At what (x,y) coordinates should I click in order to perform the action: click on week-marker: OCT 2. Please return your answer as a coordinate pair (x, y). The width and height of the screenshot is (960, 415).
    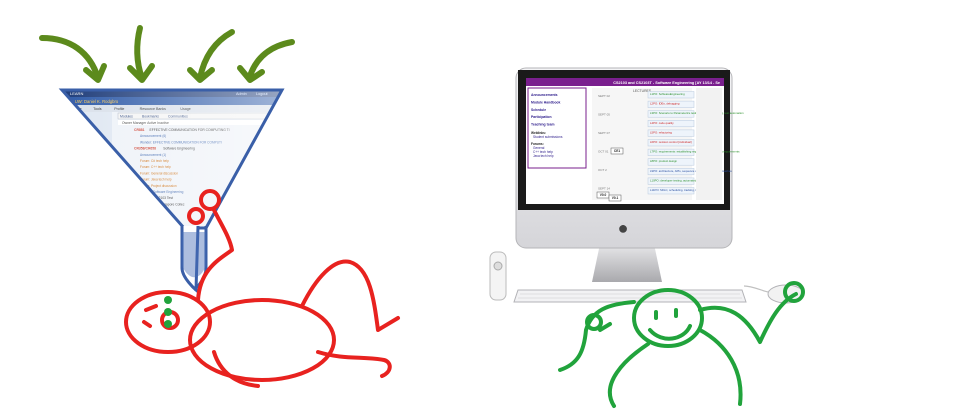
    Looking at the image, I should click on (602, 170).